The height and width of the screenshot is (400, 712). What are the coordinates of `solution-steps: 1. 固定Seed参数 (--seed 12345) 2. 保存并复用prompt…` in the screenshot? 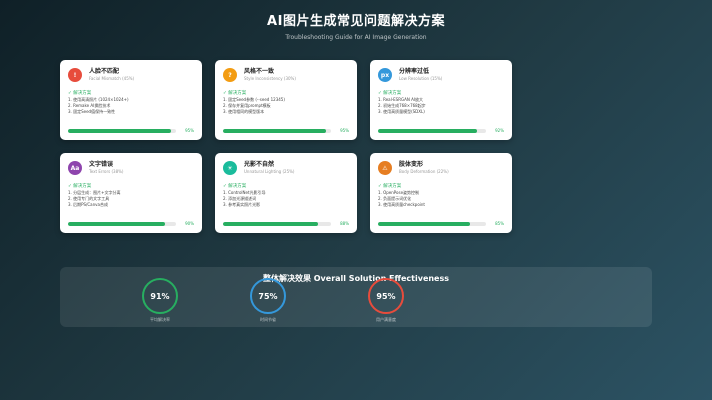 It's located at (286, 106).